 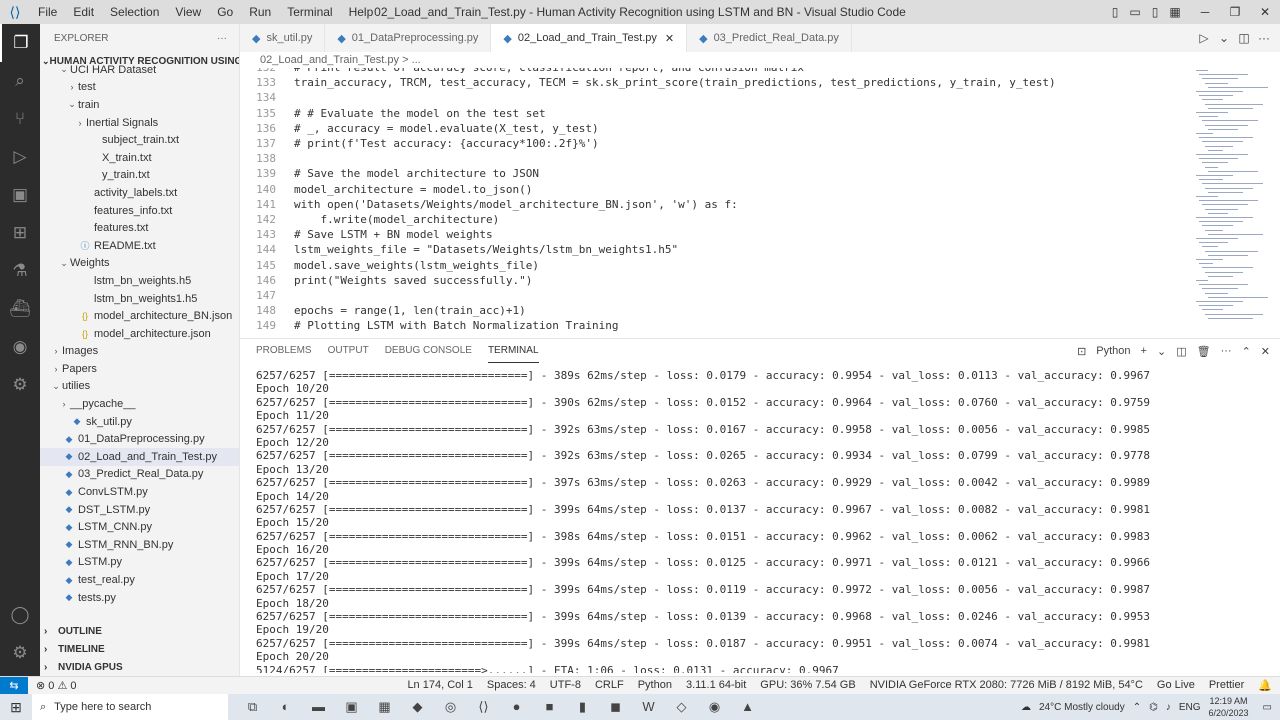 What do you see at coordinates (1144, 351) in the screenshot?
I see `new-terminal-icon: +` at bounding box center [1144, 351].